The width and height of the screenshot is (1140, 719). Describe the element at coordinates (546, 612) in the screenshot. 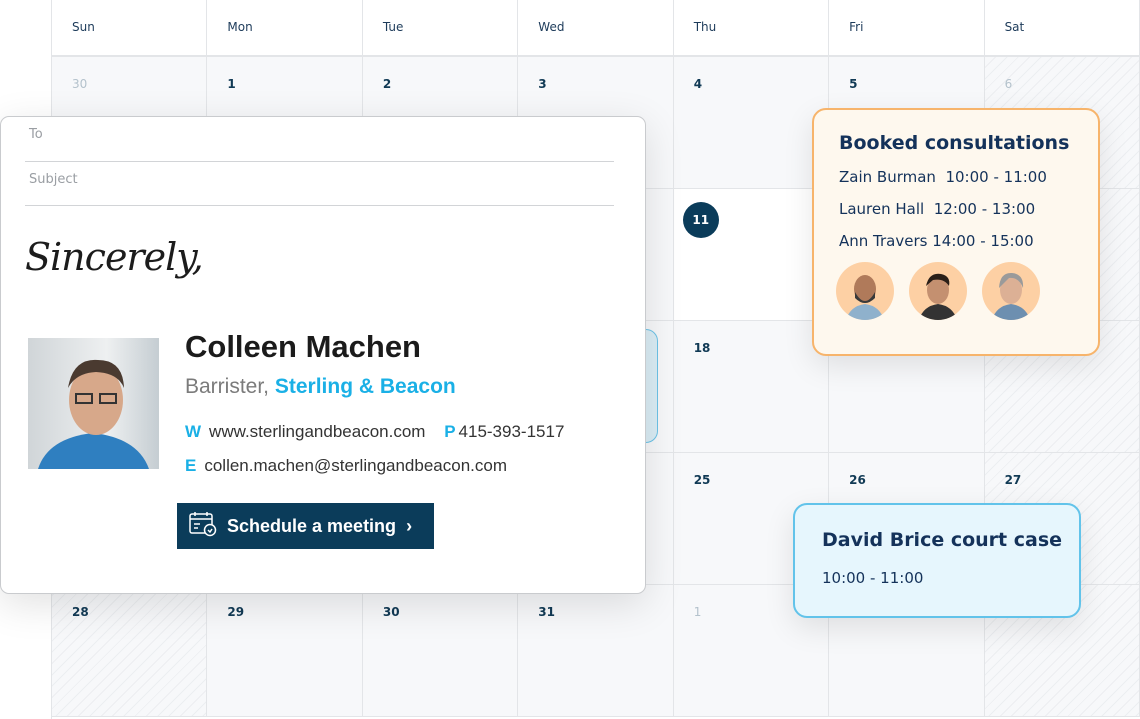

I see `day-number: 31` at that location.